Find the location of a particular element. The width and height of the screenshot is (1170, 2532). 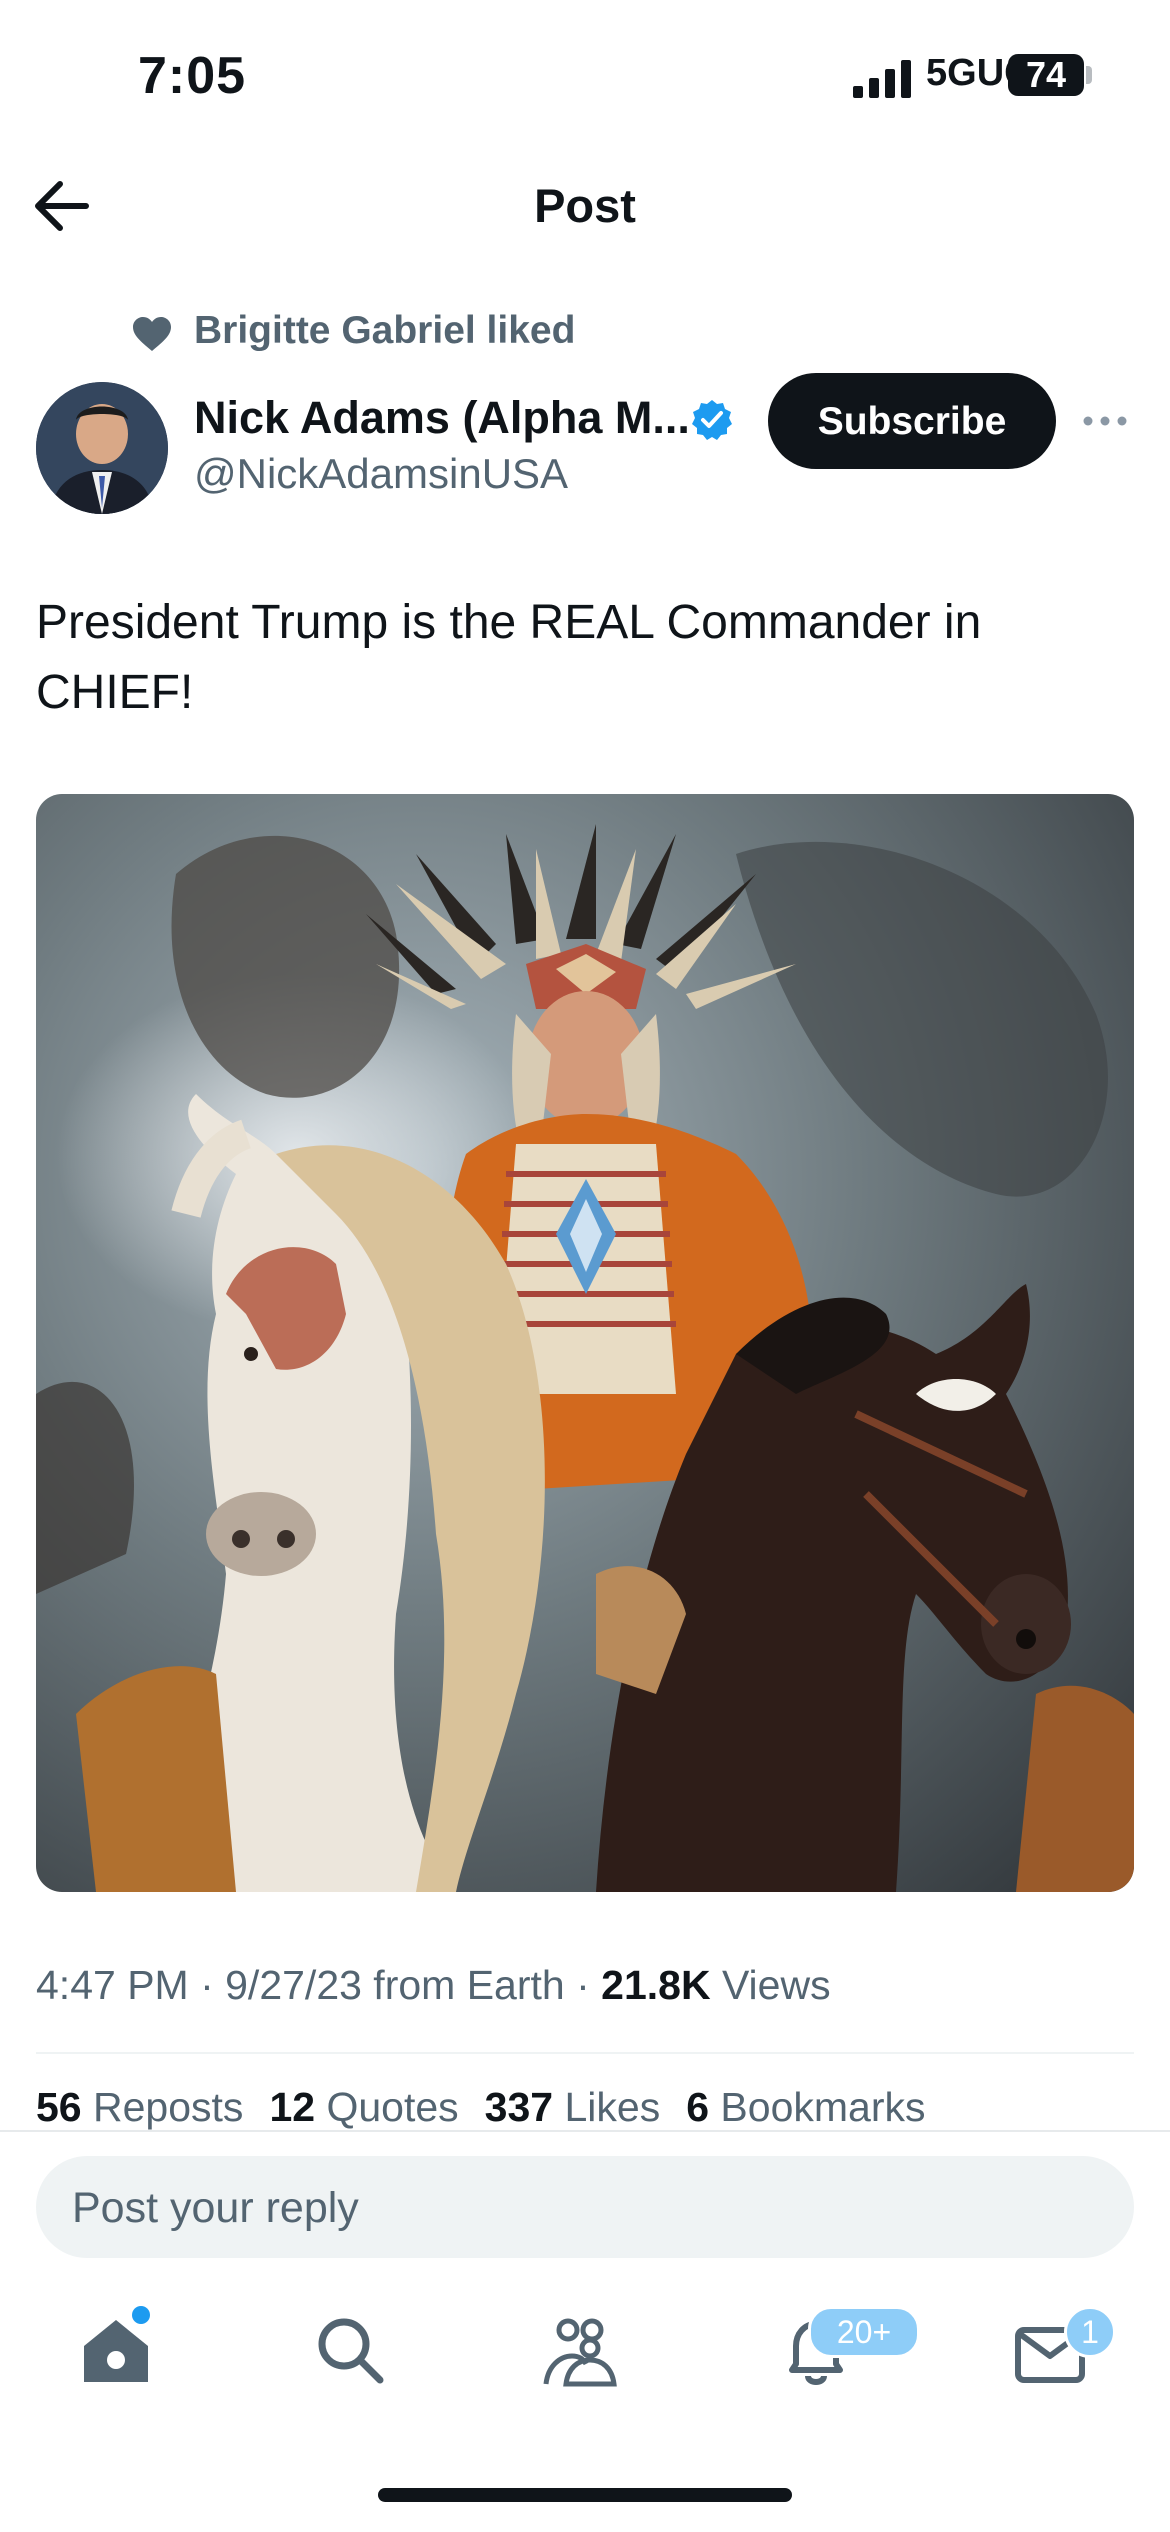

page-title: Post is located at coordinates (585, 205).